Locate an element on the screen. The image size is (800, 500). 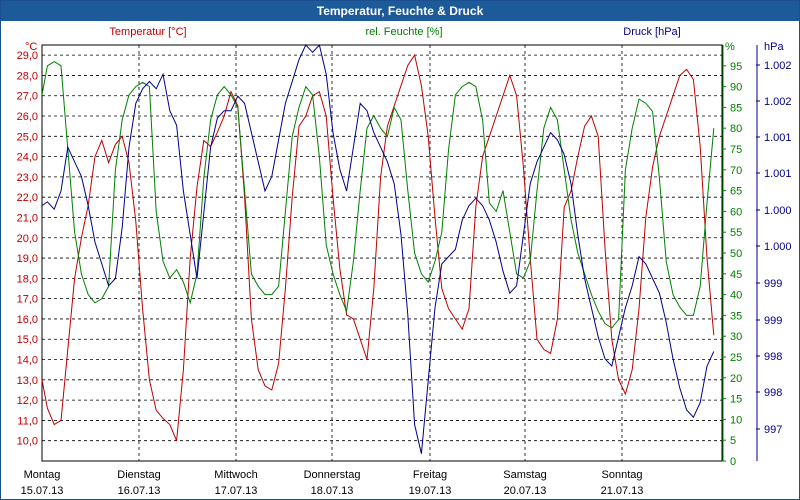
x-date-label: 15.07.13 is located at coordinates (42, 491).